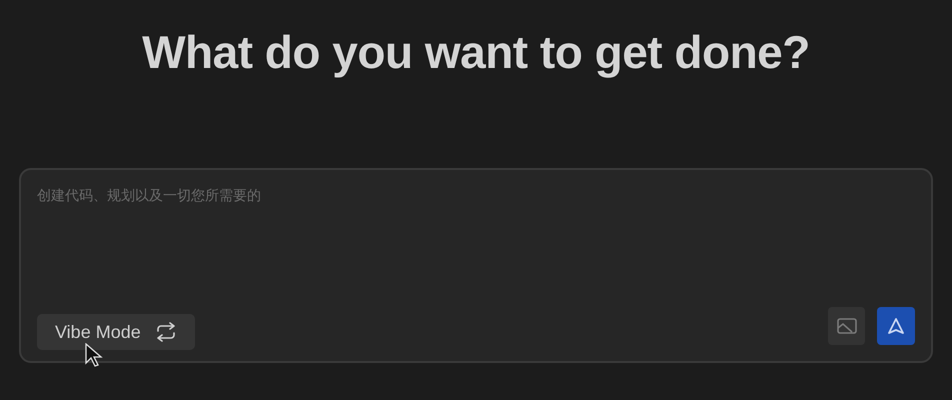 This screenshot has width=952, height=400. Describe the element at coordinates (476, 52) in the screenshot. I see `page-heading: What do you want to get done?` at that location.